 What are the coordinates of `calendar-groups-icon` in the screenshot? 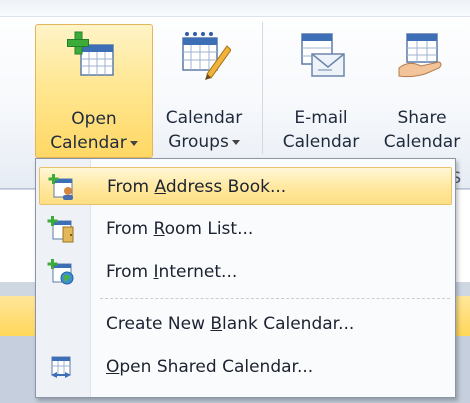 It's located at (206, 56).